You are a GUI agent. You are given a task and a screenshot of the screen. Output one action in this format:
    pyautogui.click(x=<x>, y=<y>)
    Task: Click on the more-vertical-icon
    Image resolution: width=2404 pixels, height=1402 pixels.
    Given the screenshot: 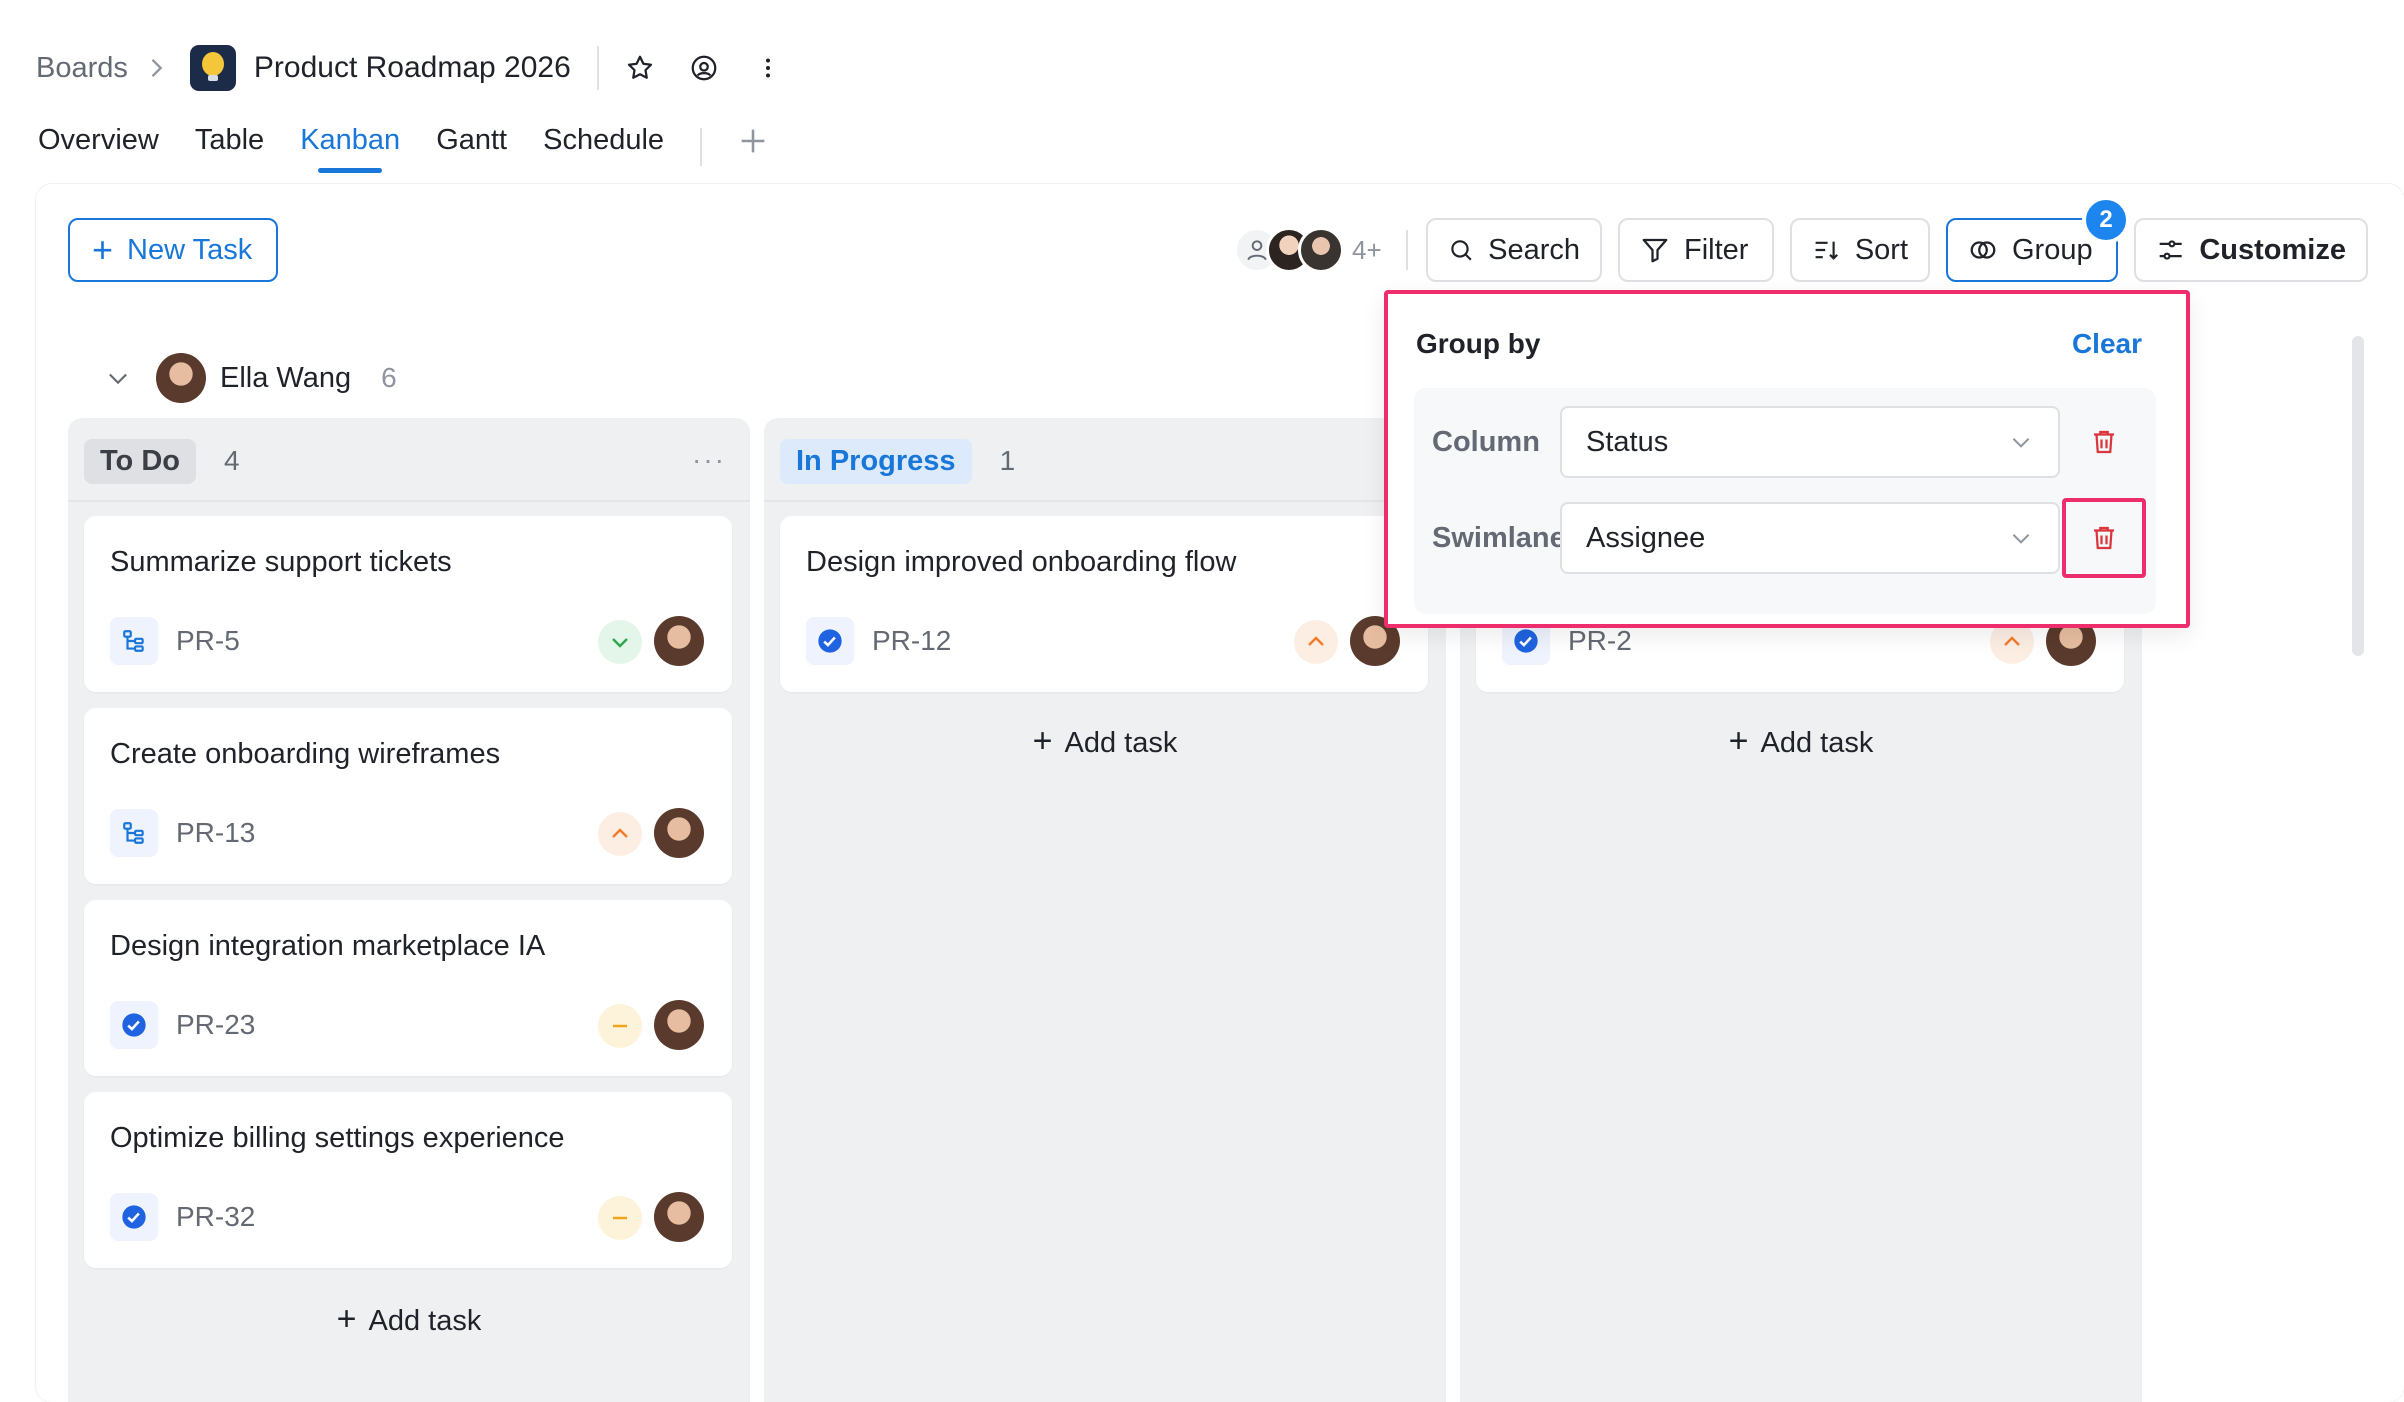 What is the action you would take?
    pyautogui.click(x=768, y=68)
    